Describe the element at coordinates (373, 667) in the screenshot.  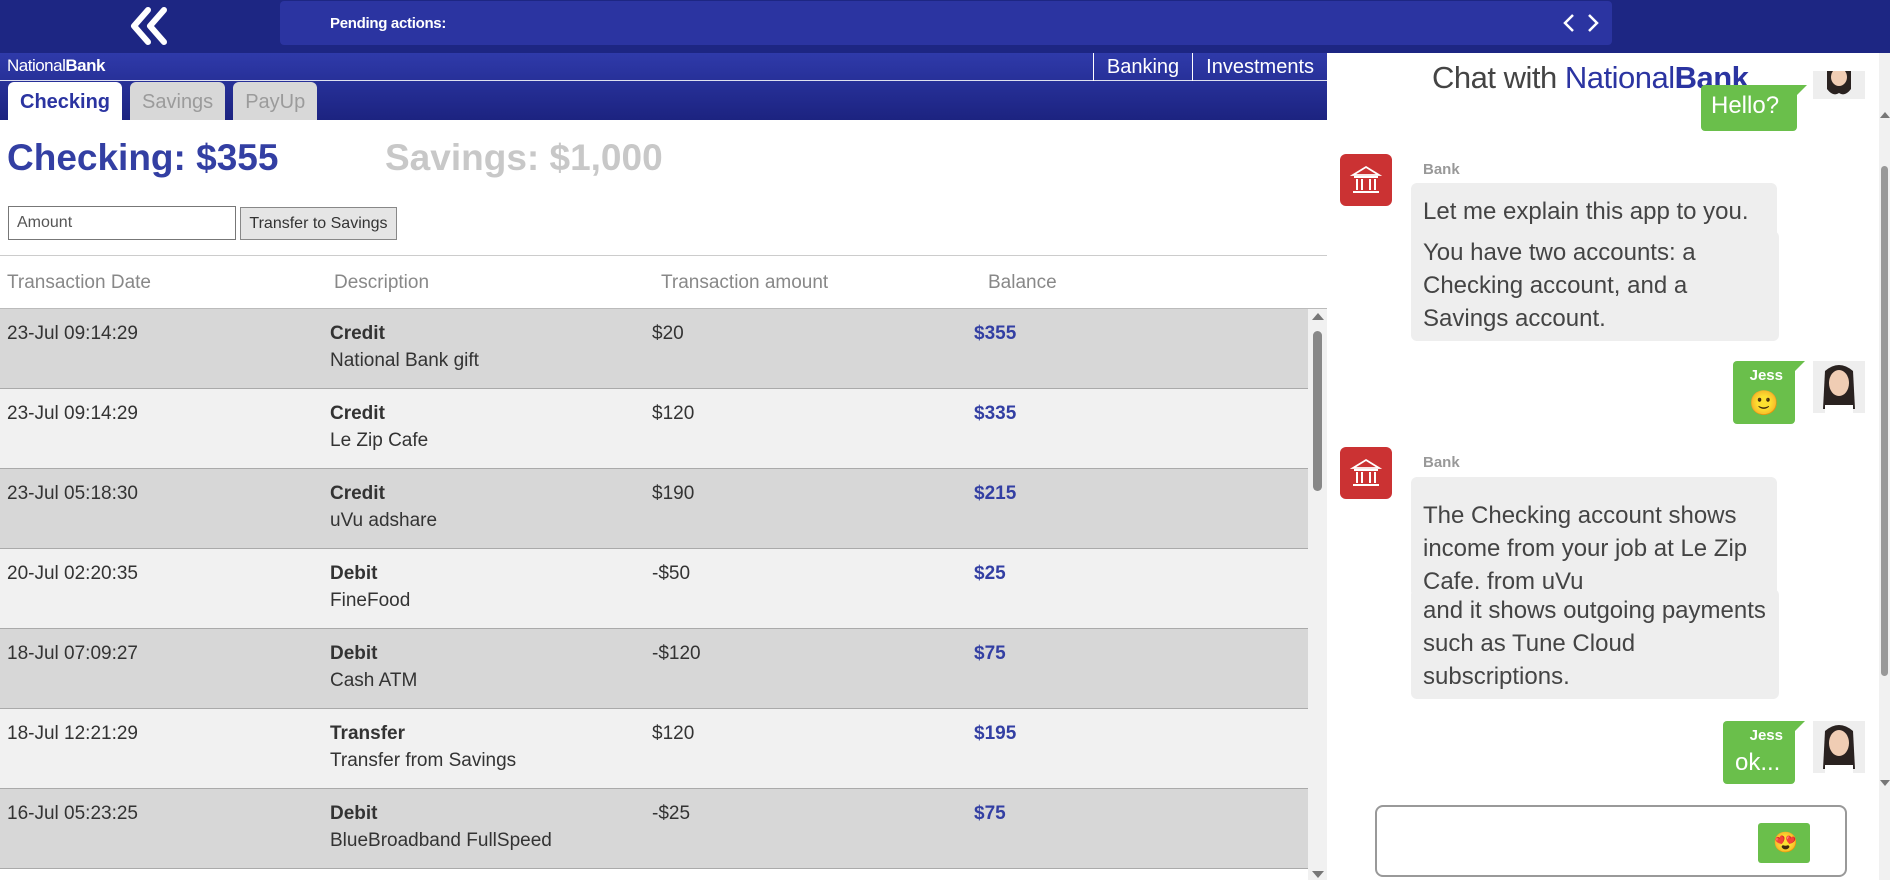
I see `row-description-cell: Debit Cash ATM` at that location.